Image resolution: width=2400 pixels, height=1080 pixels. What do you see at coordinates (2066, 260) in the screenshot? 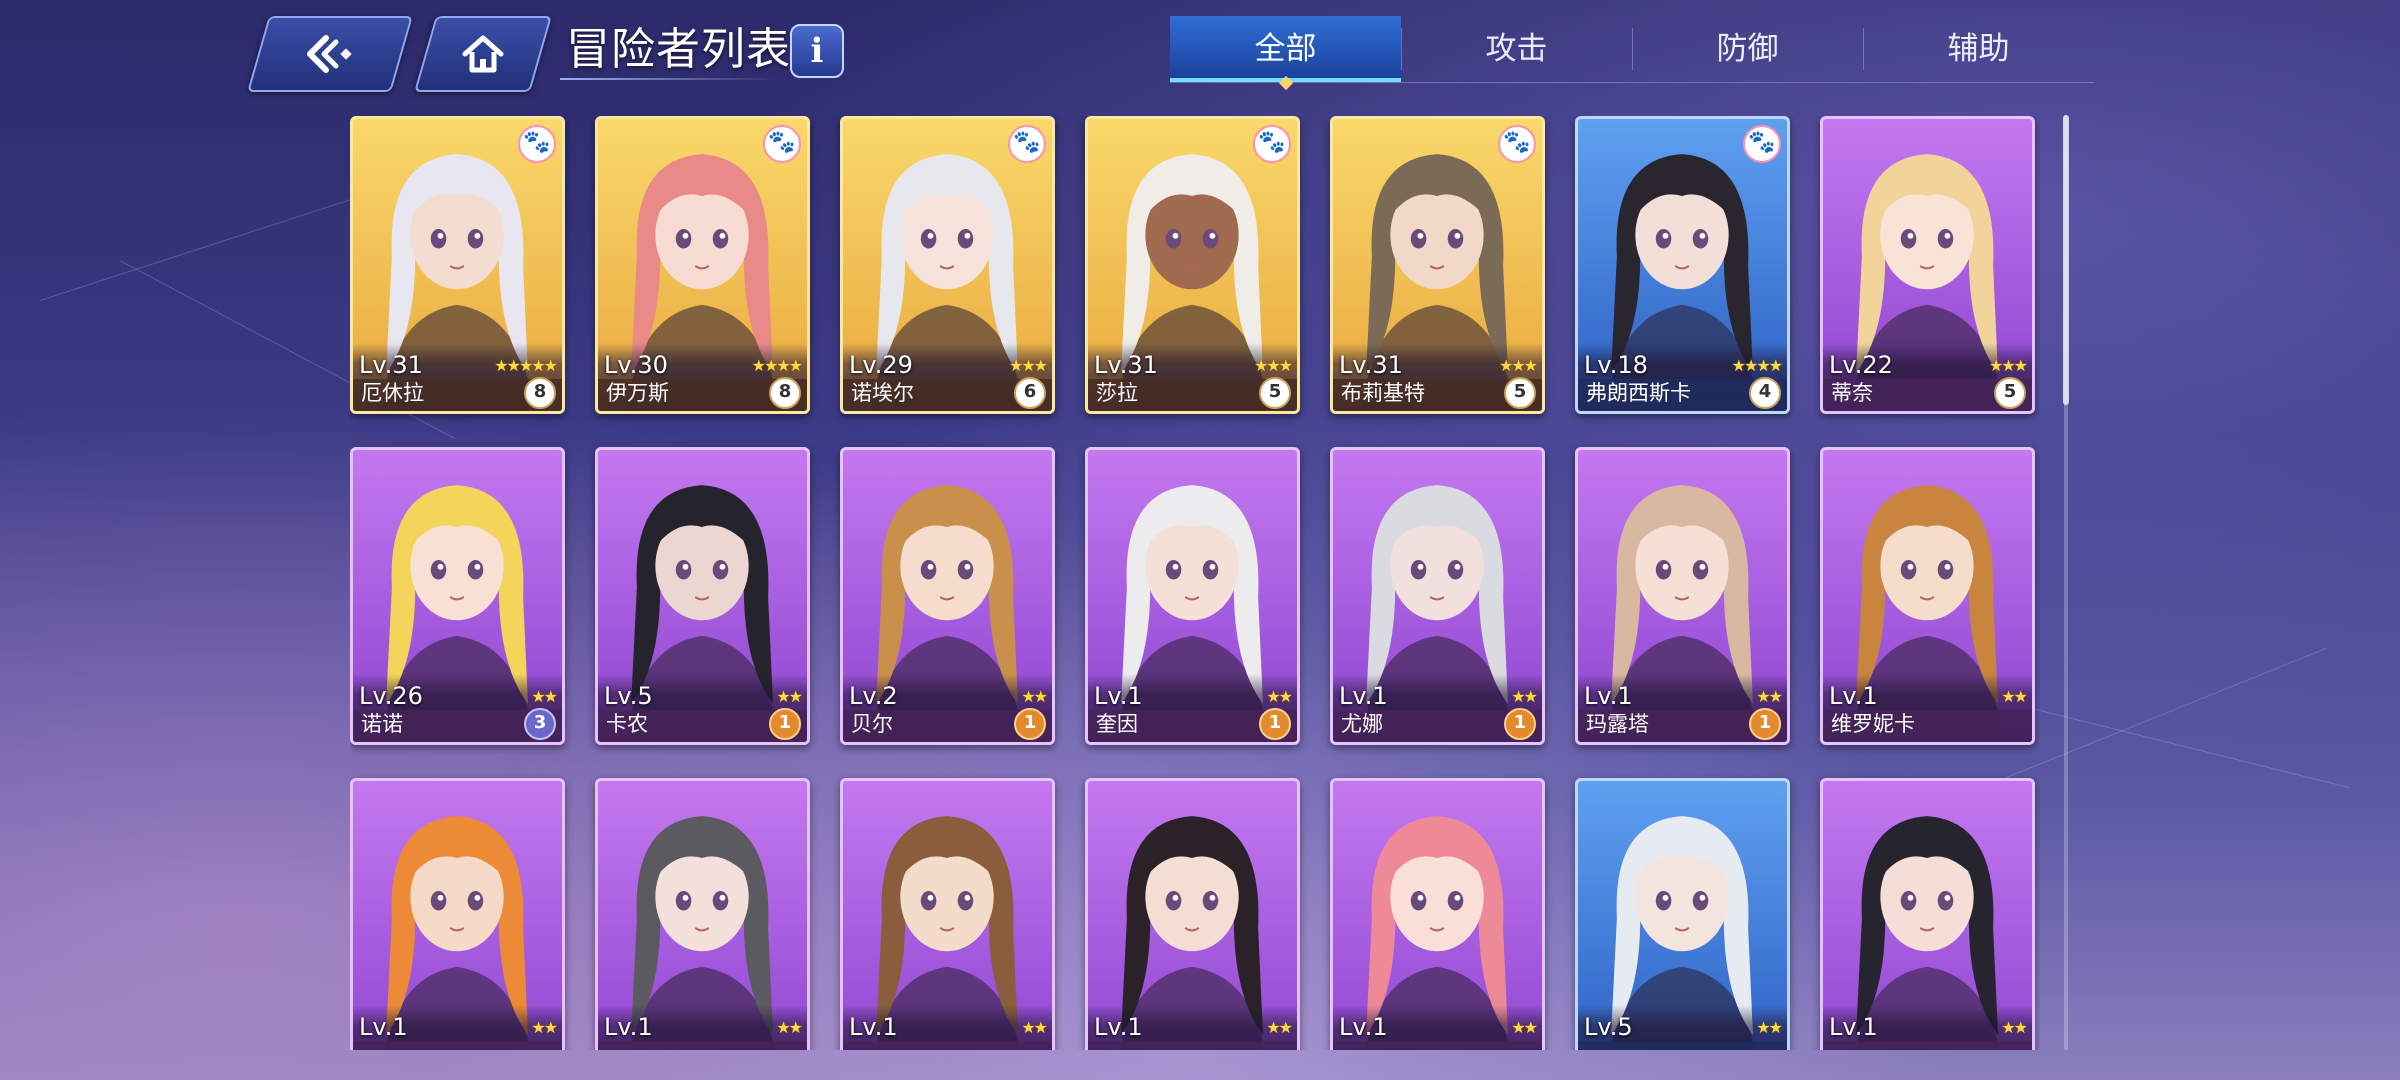
I see `scrollbar-thumb` at bounding box center [2066, 260].